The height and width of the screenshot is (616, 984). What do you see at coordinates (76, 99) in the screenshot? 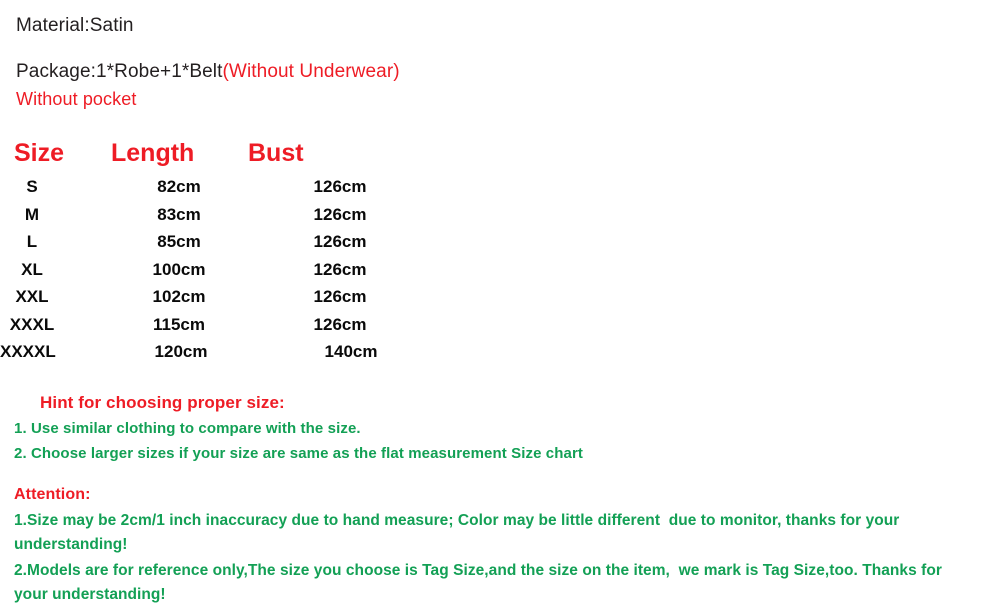
I see `pocket-note: Without pocket` at bounding box center [76, 99].